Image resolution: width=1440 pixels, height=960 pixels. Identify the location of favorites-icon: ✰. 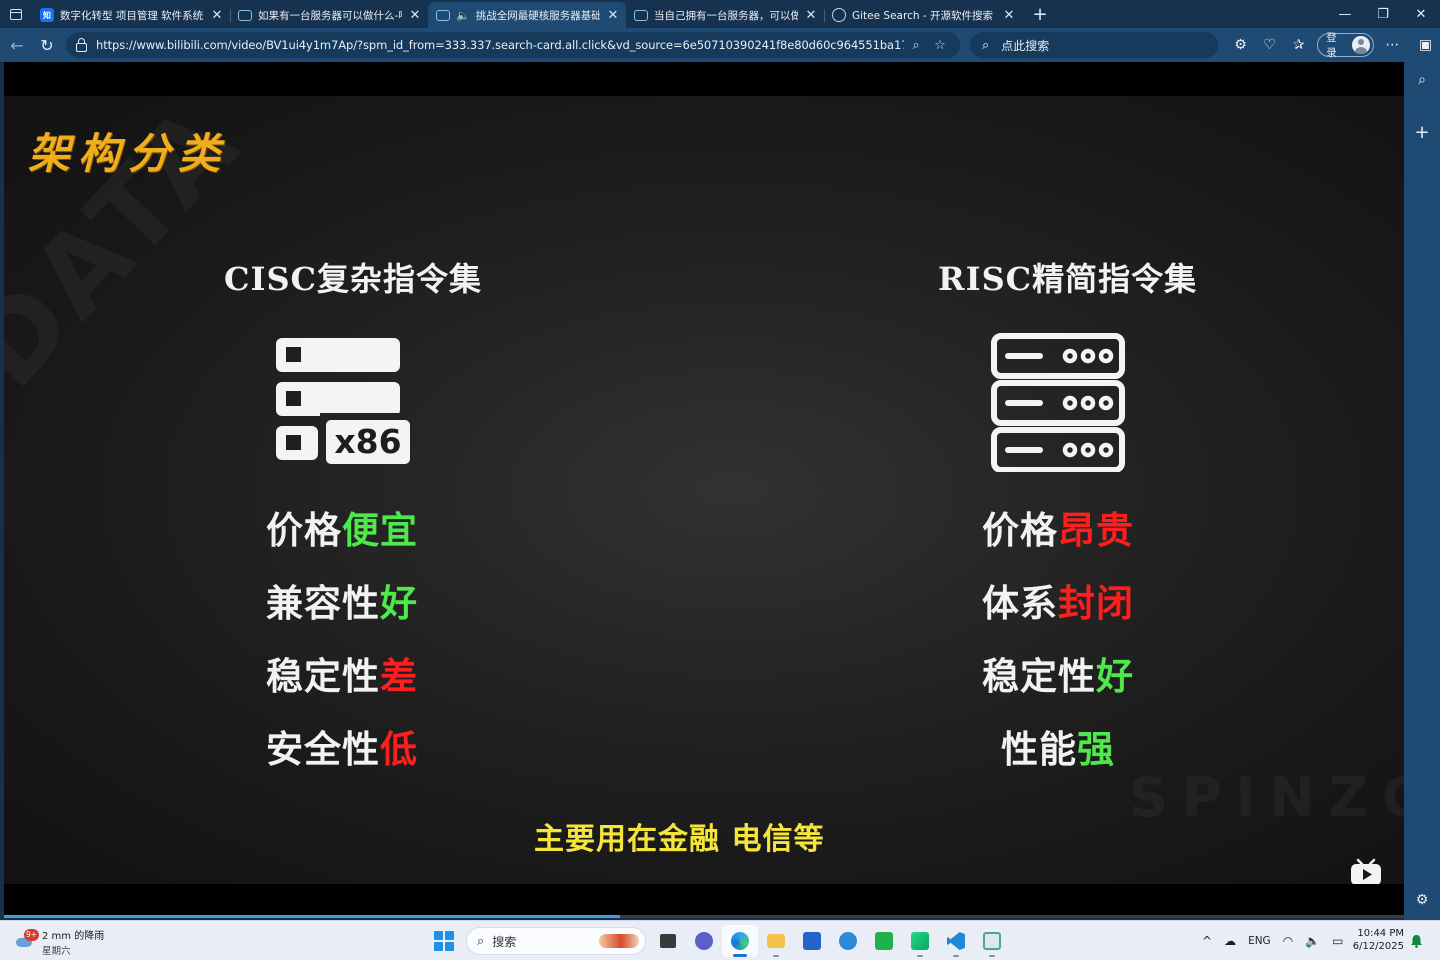
(1298, 45).